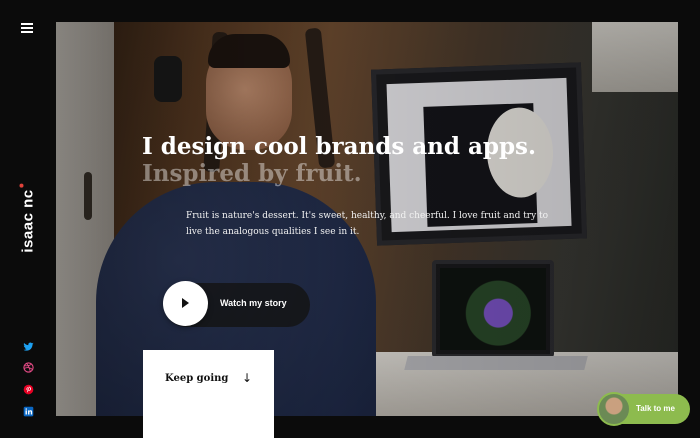 Image resolution: width=700 pixels, height=438 pixels. What do you see at coordinates (252, 173) in the screenshot?
I see `hero-subheadline: Inspired by fruit.` at bounding box center [252, 173].